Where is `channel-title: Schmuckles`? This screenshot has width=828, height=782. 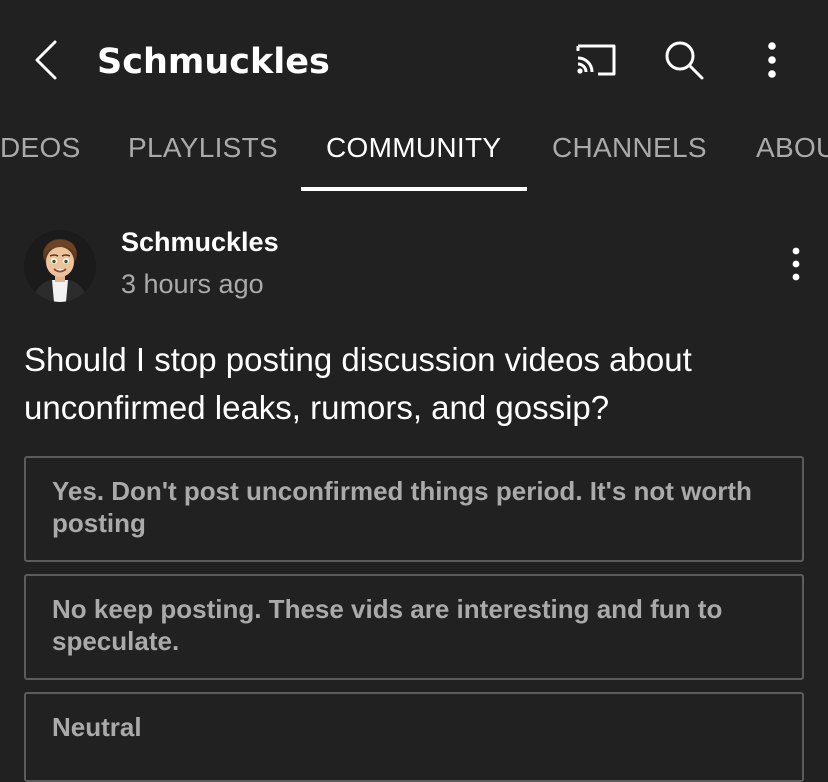
channel-title: Schmuckles is located at coordinates (213, 62).